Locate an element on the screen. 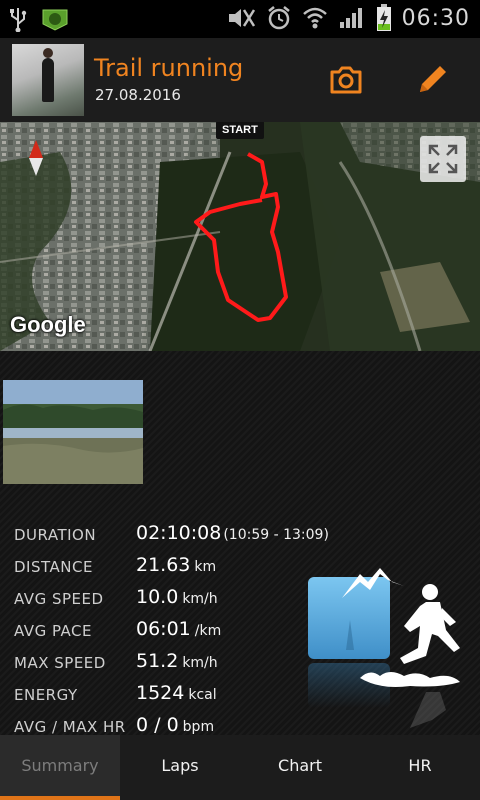  stat-value: 1524 kcal is located at coordinates (176, 693).